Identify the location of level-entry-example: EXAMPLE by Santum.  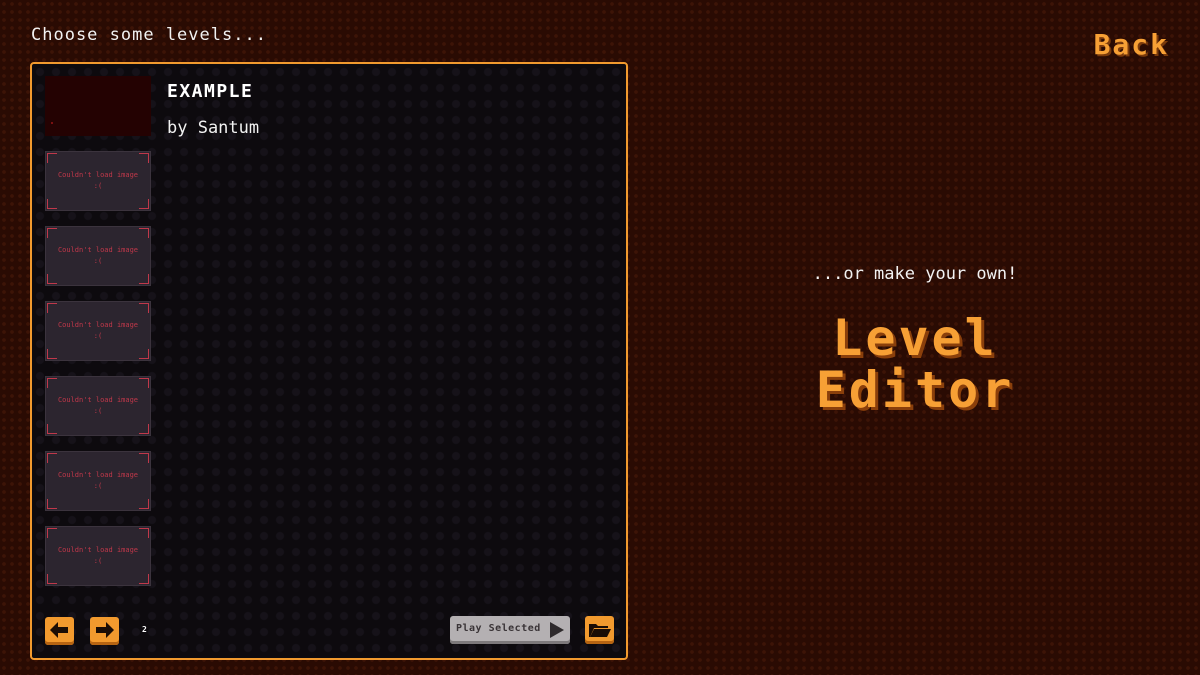
(335, 113).